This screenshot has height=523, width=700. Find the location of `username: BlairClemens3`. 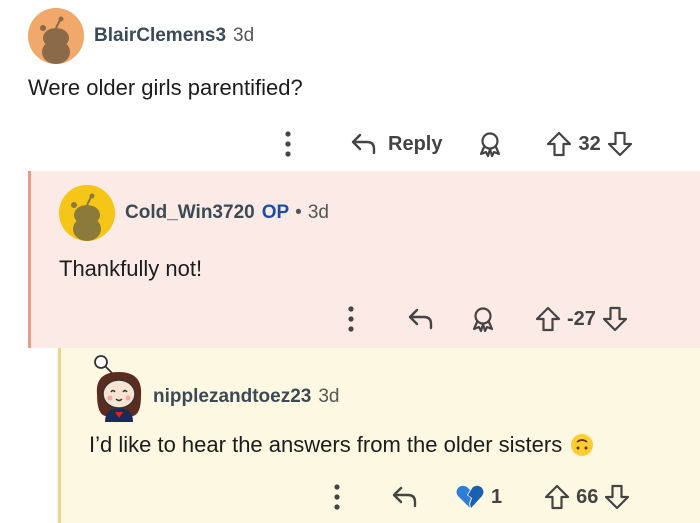

username: BlairClemens3 is located at coordinates (160, 36).